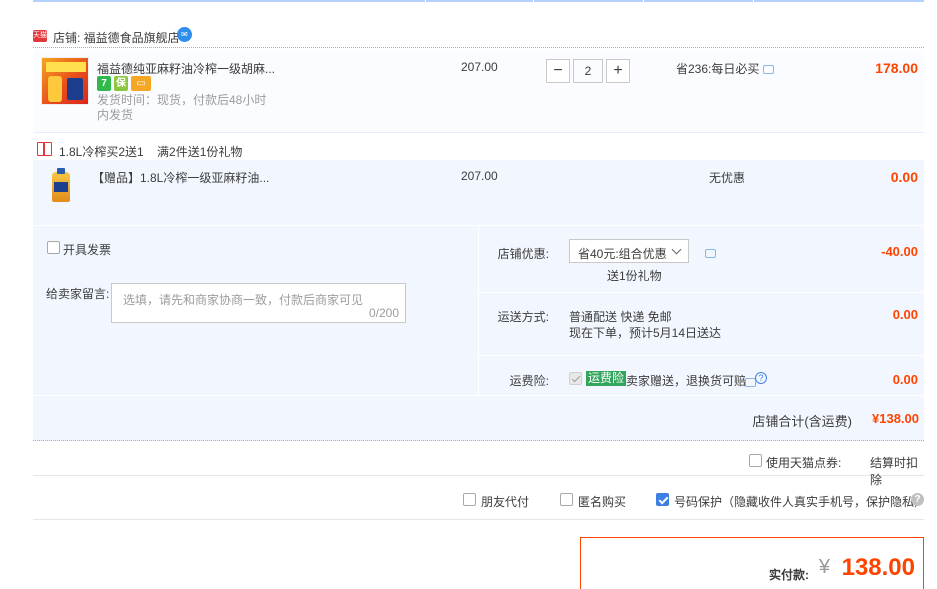  I want to click on shipping-time: 发货时间：现货，付款后48小时内发货, so click(182, 107).